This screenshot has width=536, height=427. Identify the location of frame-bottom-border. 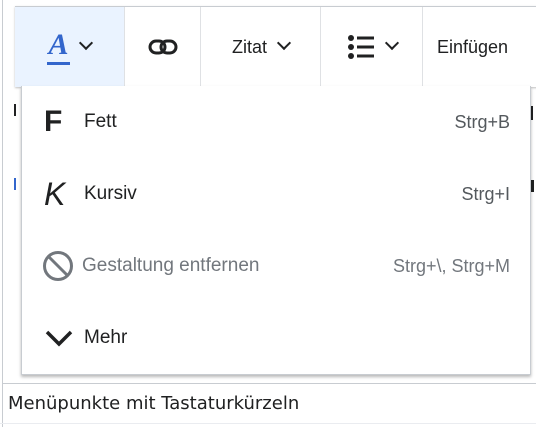
(268, 423).